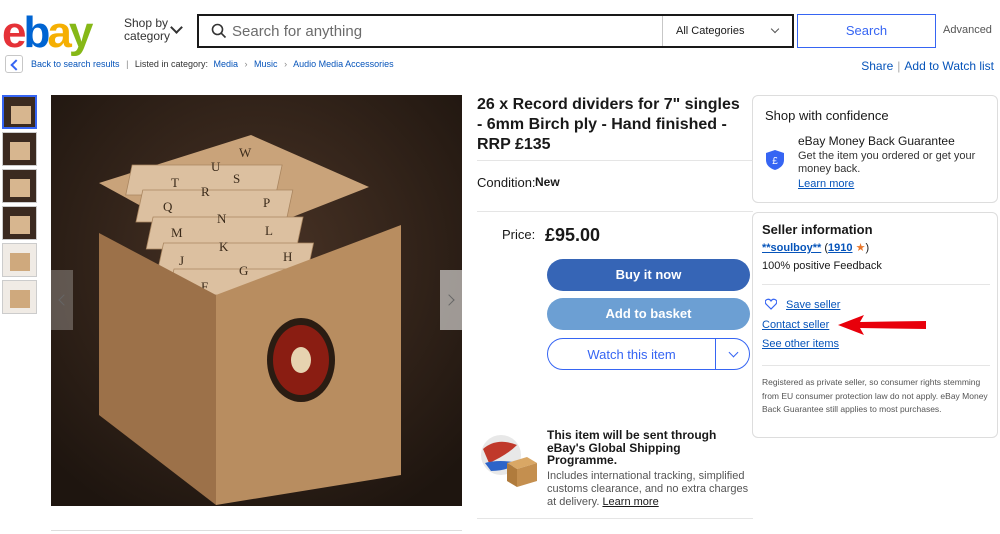  I want to click on svg-text: J, so click(181, 260).